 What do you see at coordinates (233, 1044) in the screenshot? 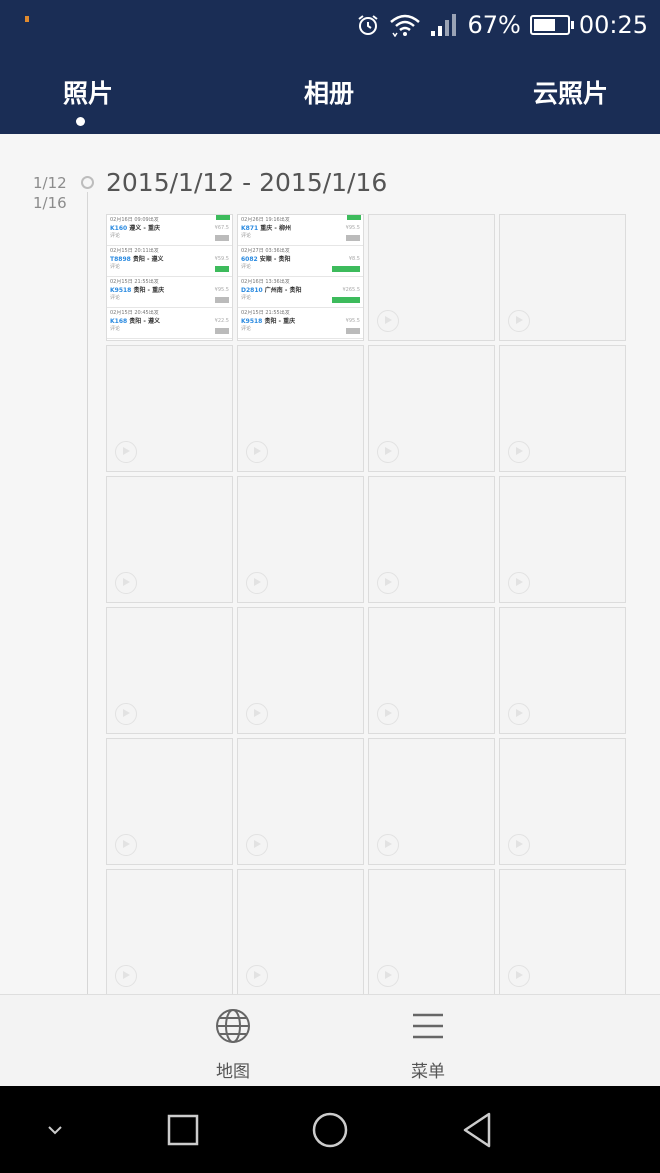
I see `map-button: 地图` at bounding box center [233, 1044].